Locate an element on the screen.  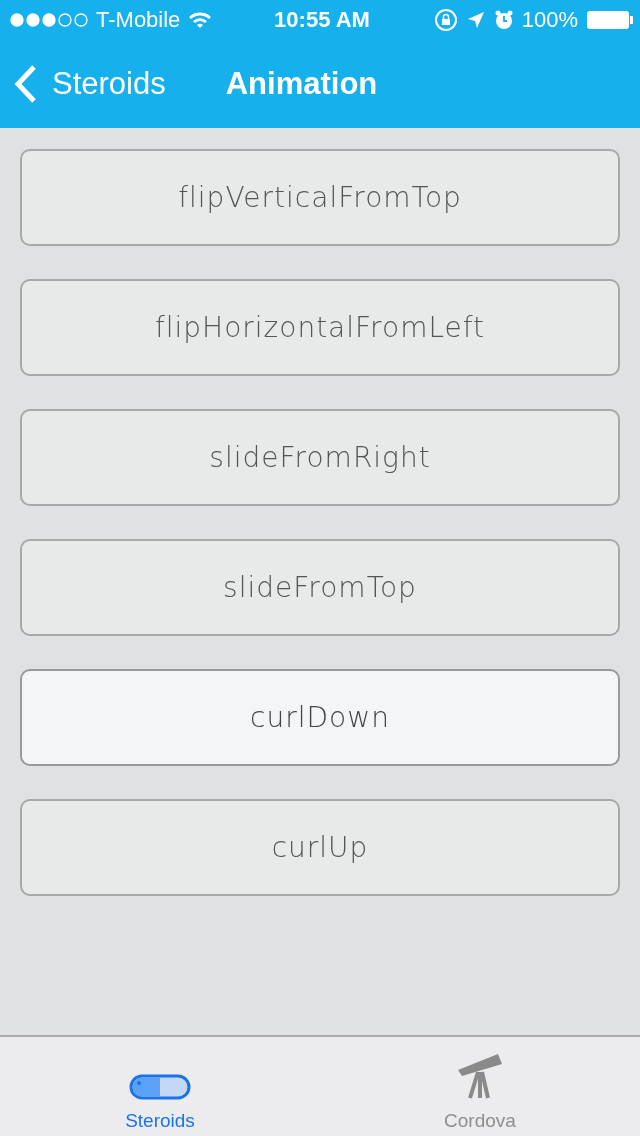
clock: 10:55 AM is located at coordinates (322, 20).